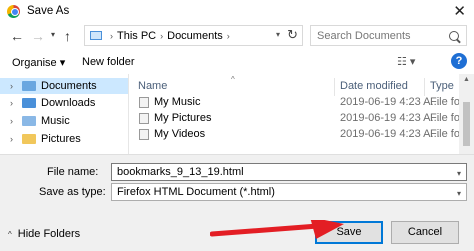 The height and width of the screenshot is (251, 474). What do you see at coordinates (108, 62) in the screenshot?
I see `new-folder-button: New folder` at bounding box center [108, 62].